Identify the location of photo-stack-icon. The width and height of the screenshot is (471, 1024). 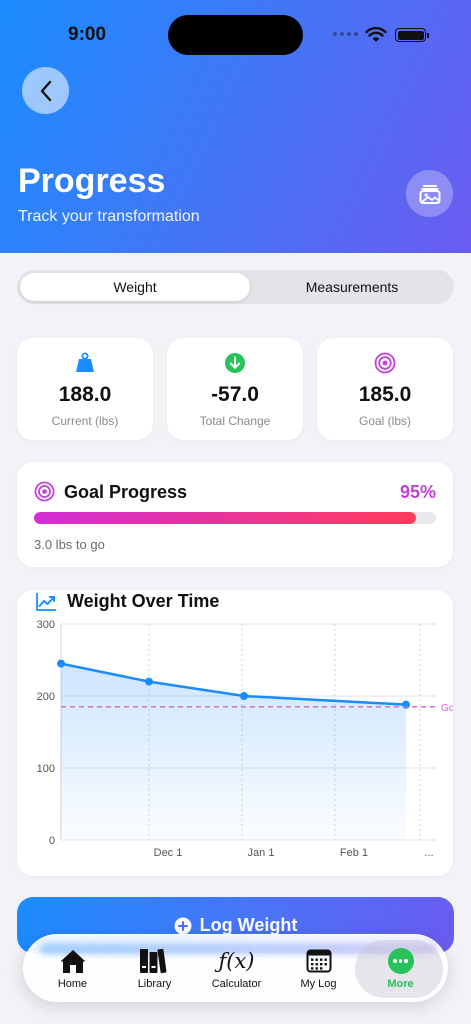
(429, 194).